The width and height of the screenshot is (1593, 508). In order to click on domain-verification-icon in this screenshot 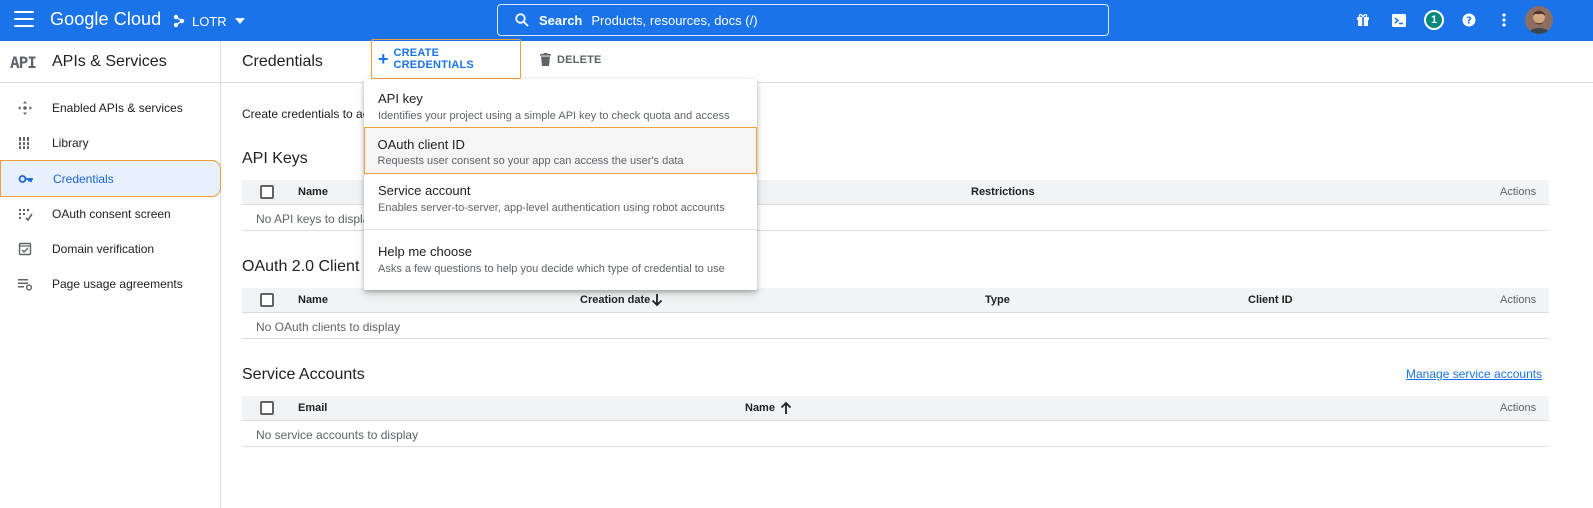, I will do `click(25, 249)`.